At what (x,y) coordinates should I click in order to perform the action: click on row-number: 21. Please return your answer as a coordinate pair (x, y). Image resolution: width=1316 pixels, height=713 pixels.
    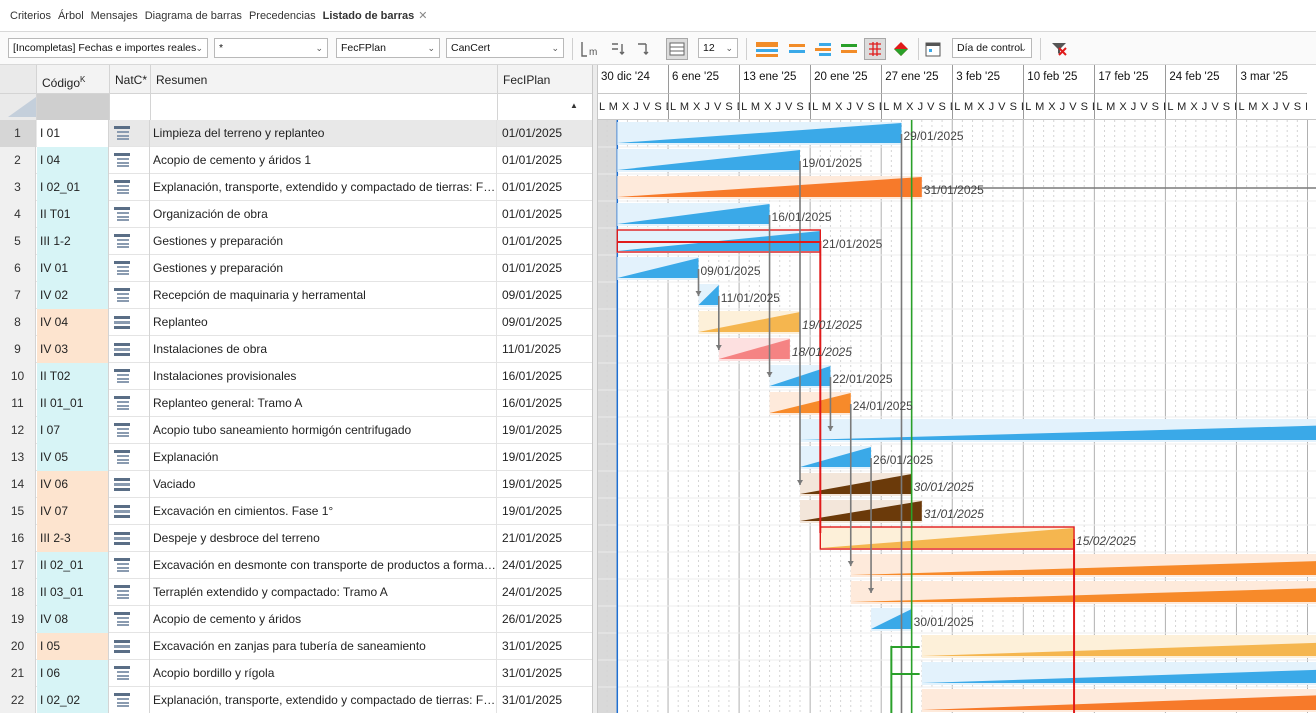
    Looking at the image, I should click on (18, 673).